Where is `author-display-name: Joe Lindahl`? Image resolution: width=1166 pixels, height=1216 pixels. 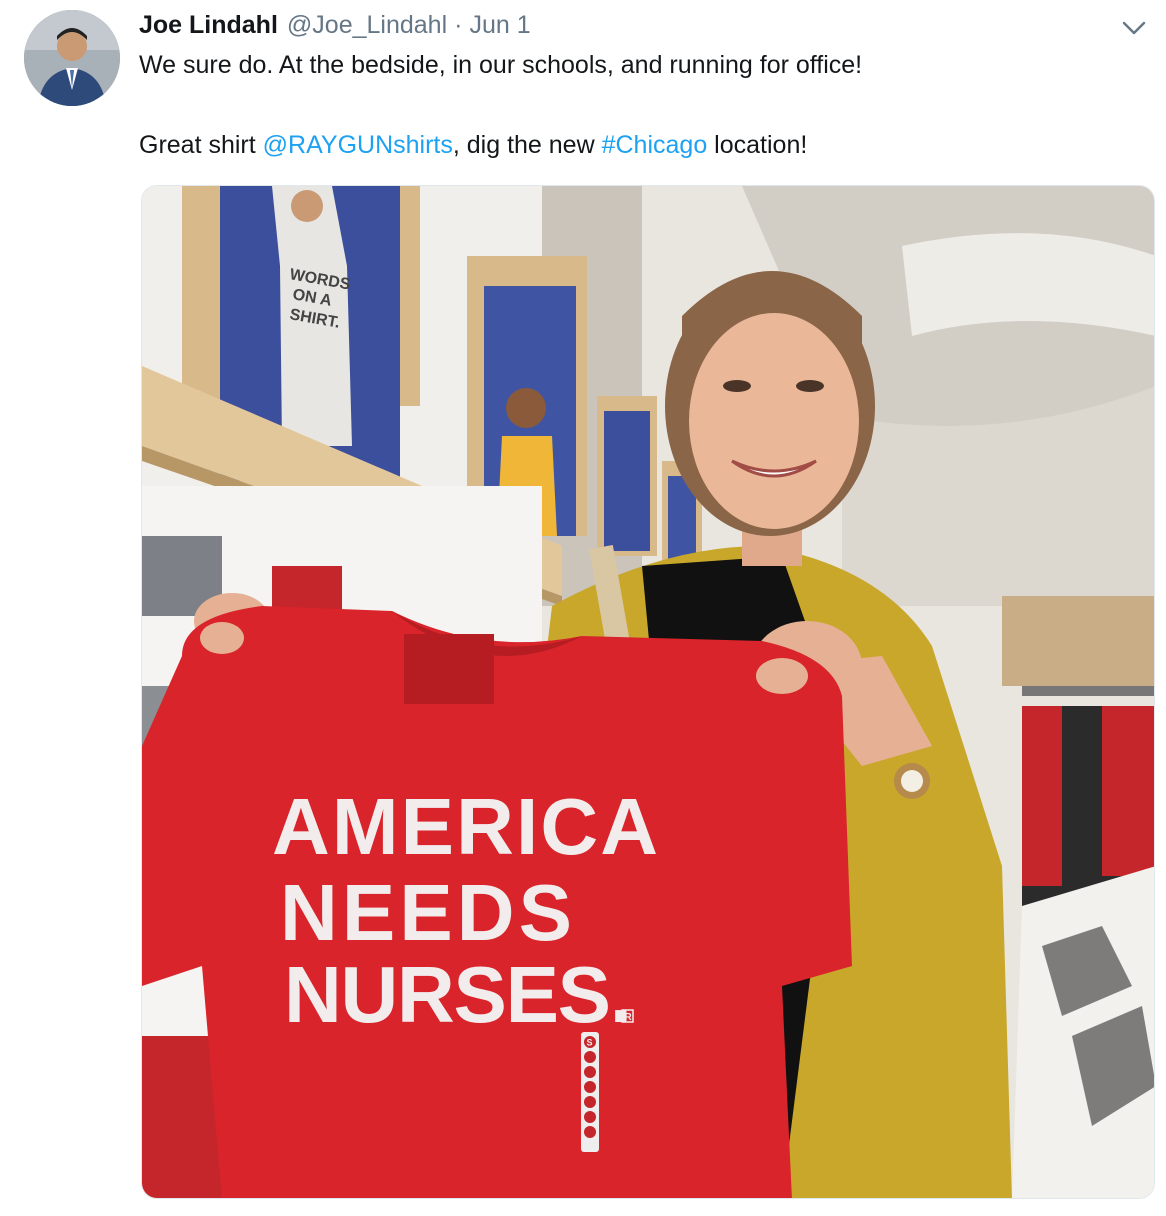 author-display-name: Joe Lindahl is located at coordinates (208, 25).